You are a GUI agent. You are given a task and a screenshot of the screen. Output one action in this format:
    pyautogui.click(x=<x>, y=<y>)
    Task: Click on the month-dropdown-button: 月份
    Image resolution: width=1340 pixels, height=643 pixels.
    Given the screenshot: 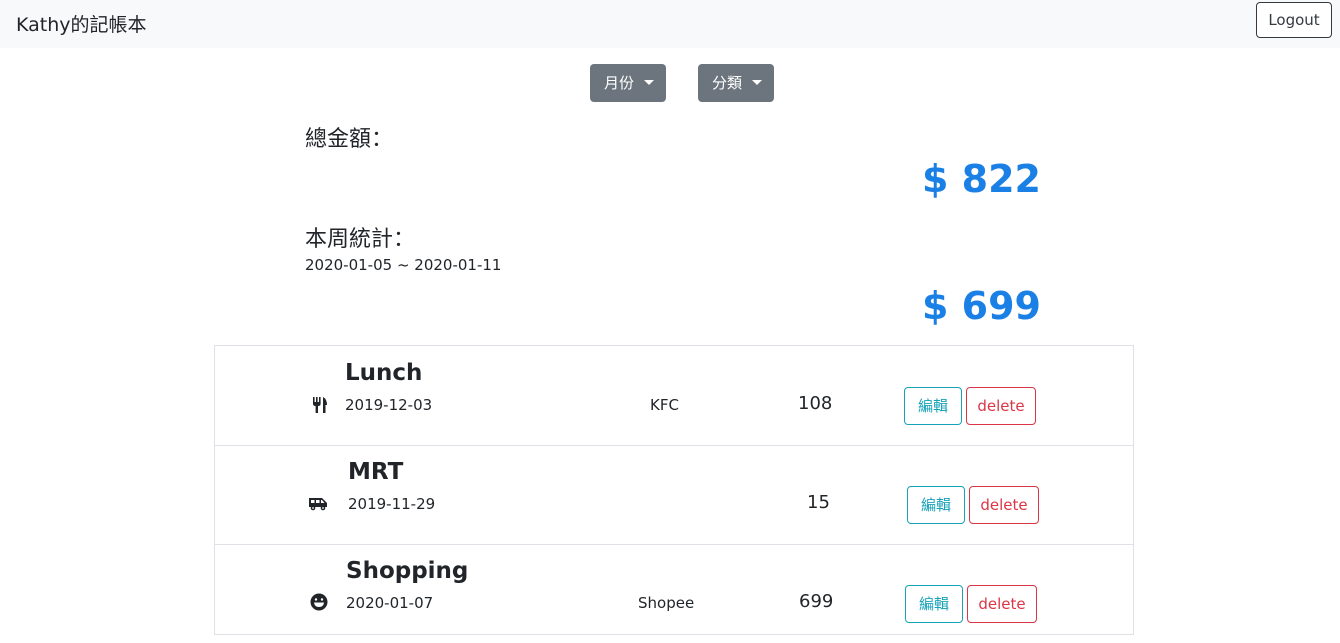 What is the action you would take?
    pyautogui.click(x=628, y=83)
    